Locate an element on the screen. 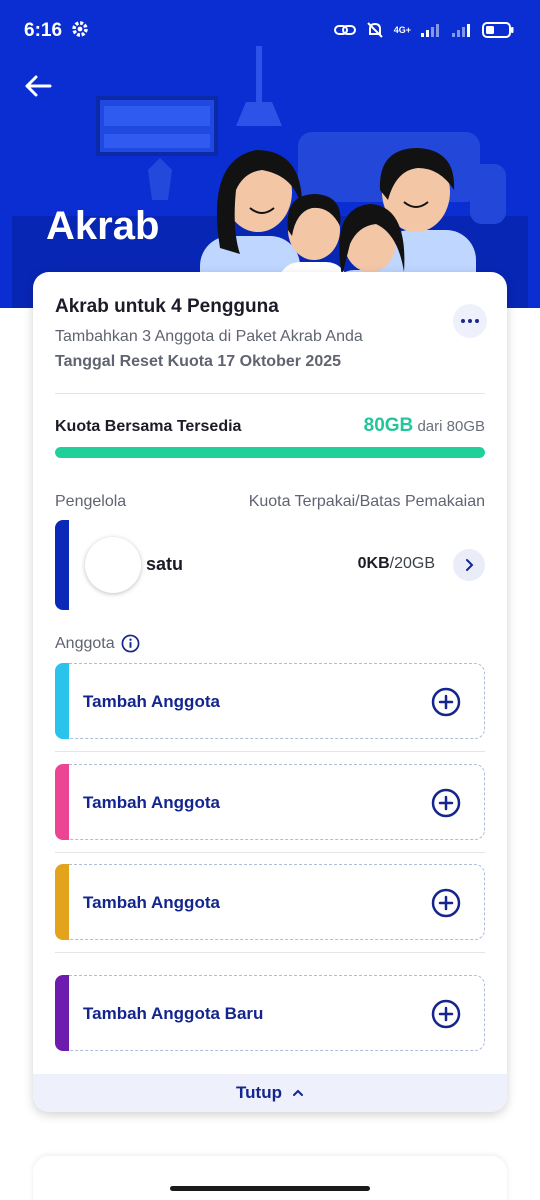 The image size is (540, 1200). quota-progress-fill is located at coordinates (270, 452).